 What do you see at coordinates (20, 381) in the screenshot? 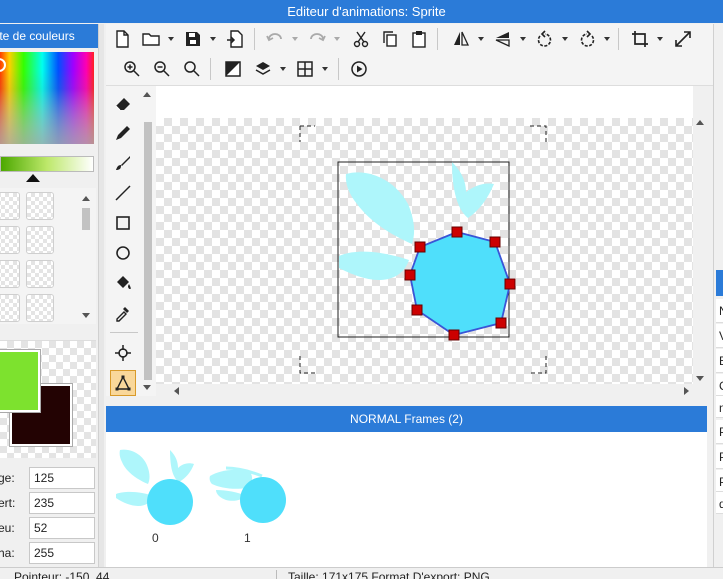
I see `primary-color-swatch` at bounding box center [20, 381].